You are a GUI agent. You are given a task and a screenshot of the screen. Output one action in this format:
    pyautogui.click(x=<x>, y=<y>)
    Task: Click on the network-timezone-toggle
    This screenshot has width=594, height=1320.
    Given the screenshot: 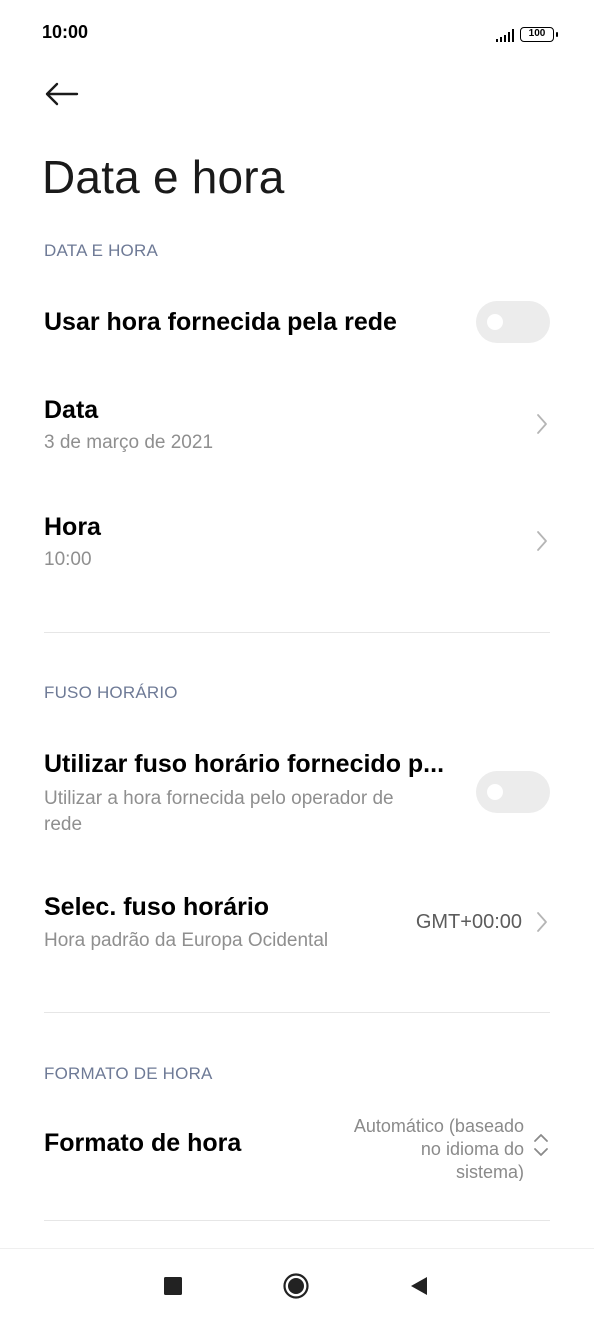 What is the action you would take?
    pyautogui.click(x=513, y=792)
    